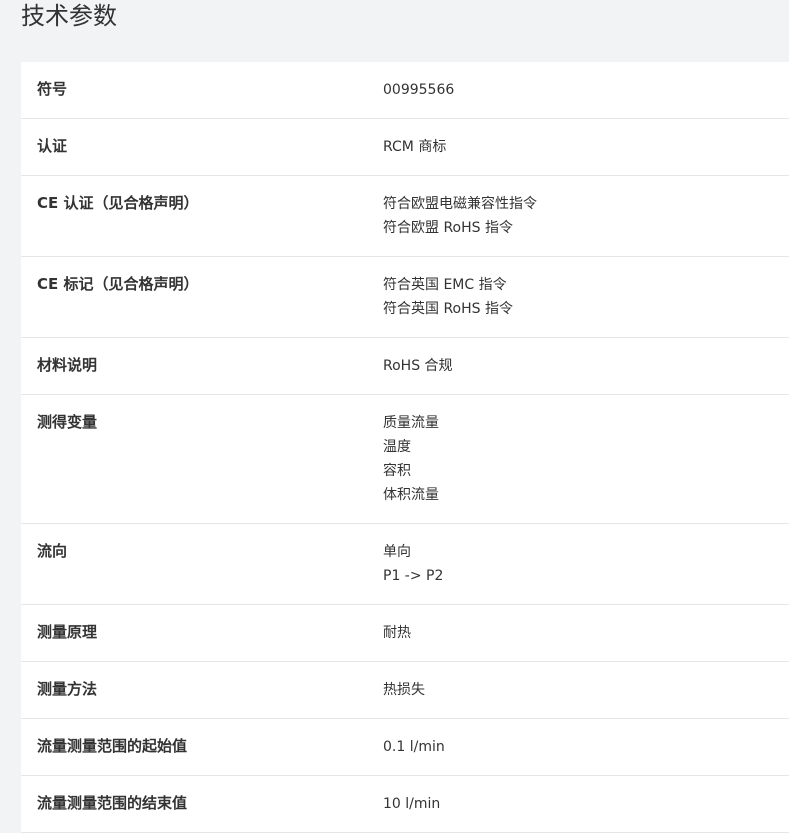 This screenshot has height=833, width=789. I want to click on spec-value: 热损失, so click(404, 690).